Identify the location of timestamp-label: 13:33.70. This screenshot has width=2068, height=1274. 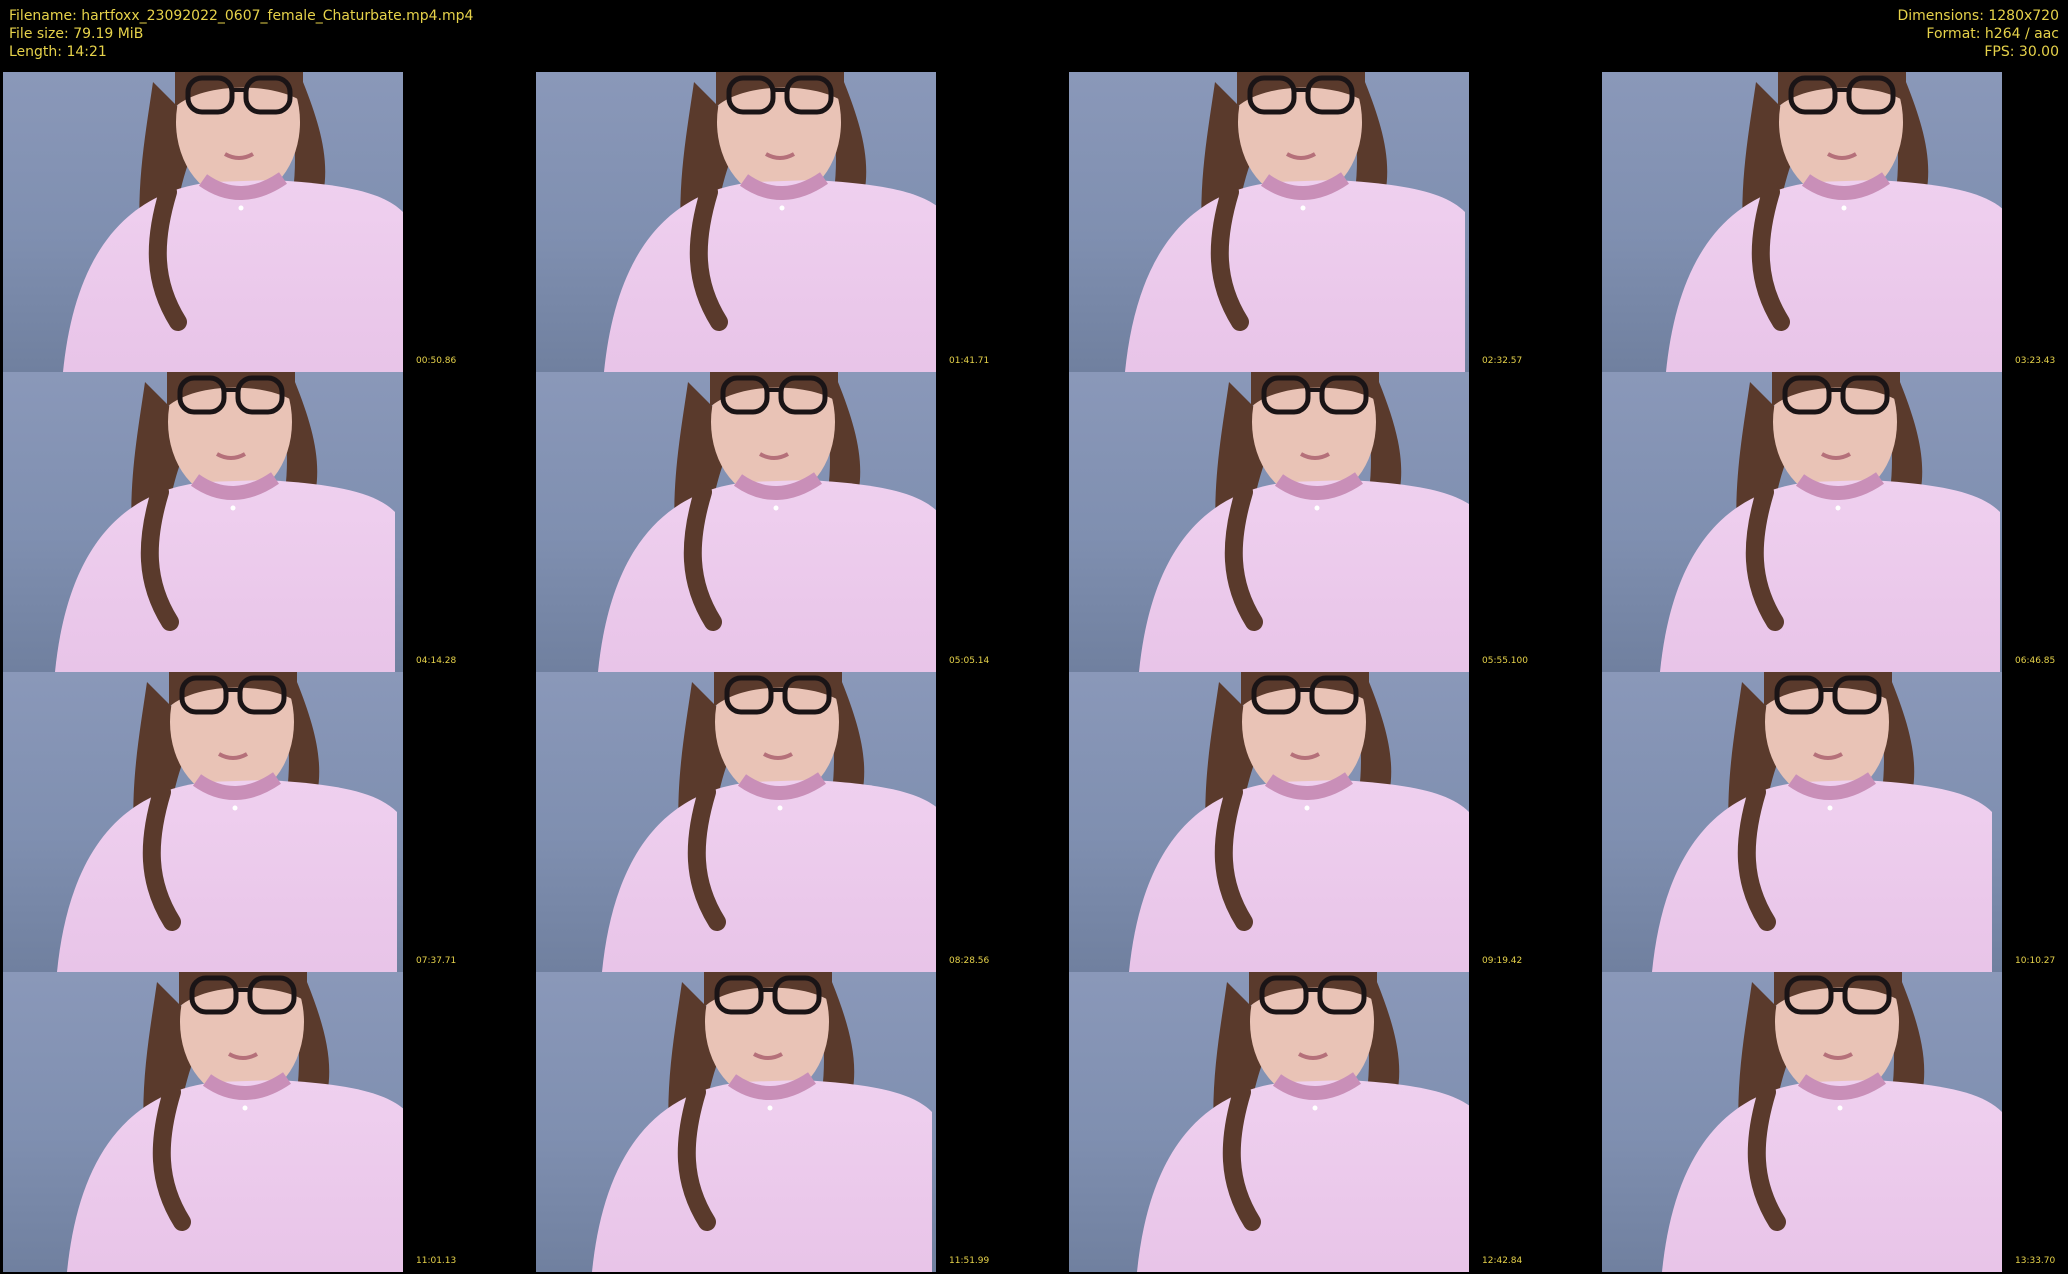
(2035, 1261).